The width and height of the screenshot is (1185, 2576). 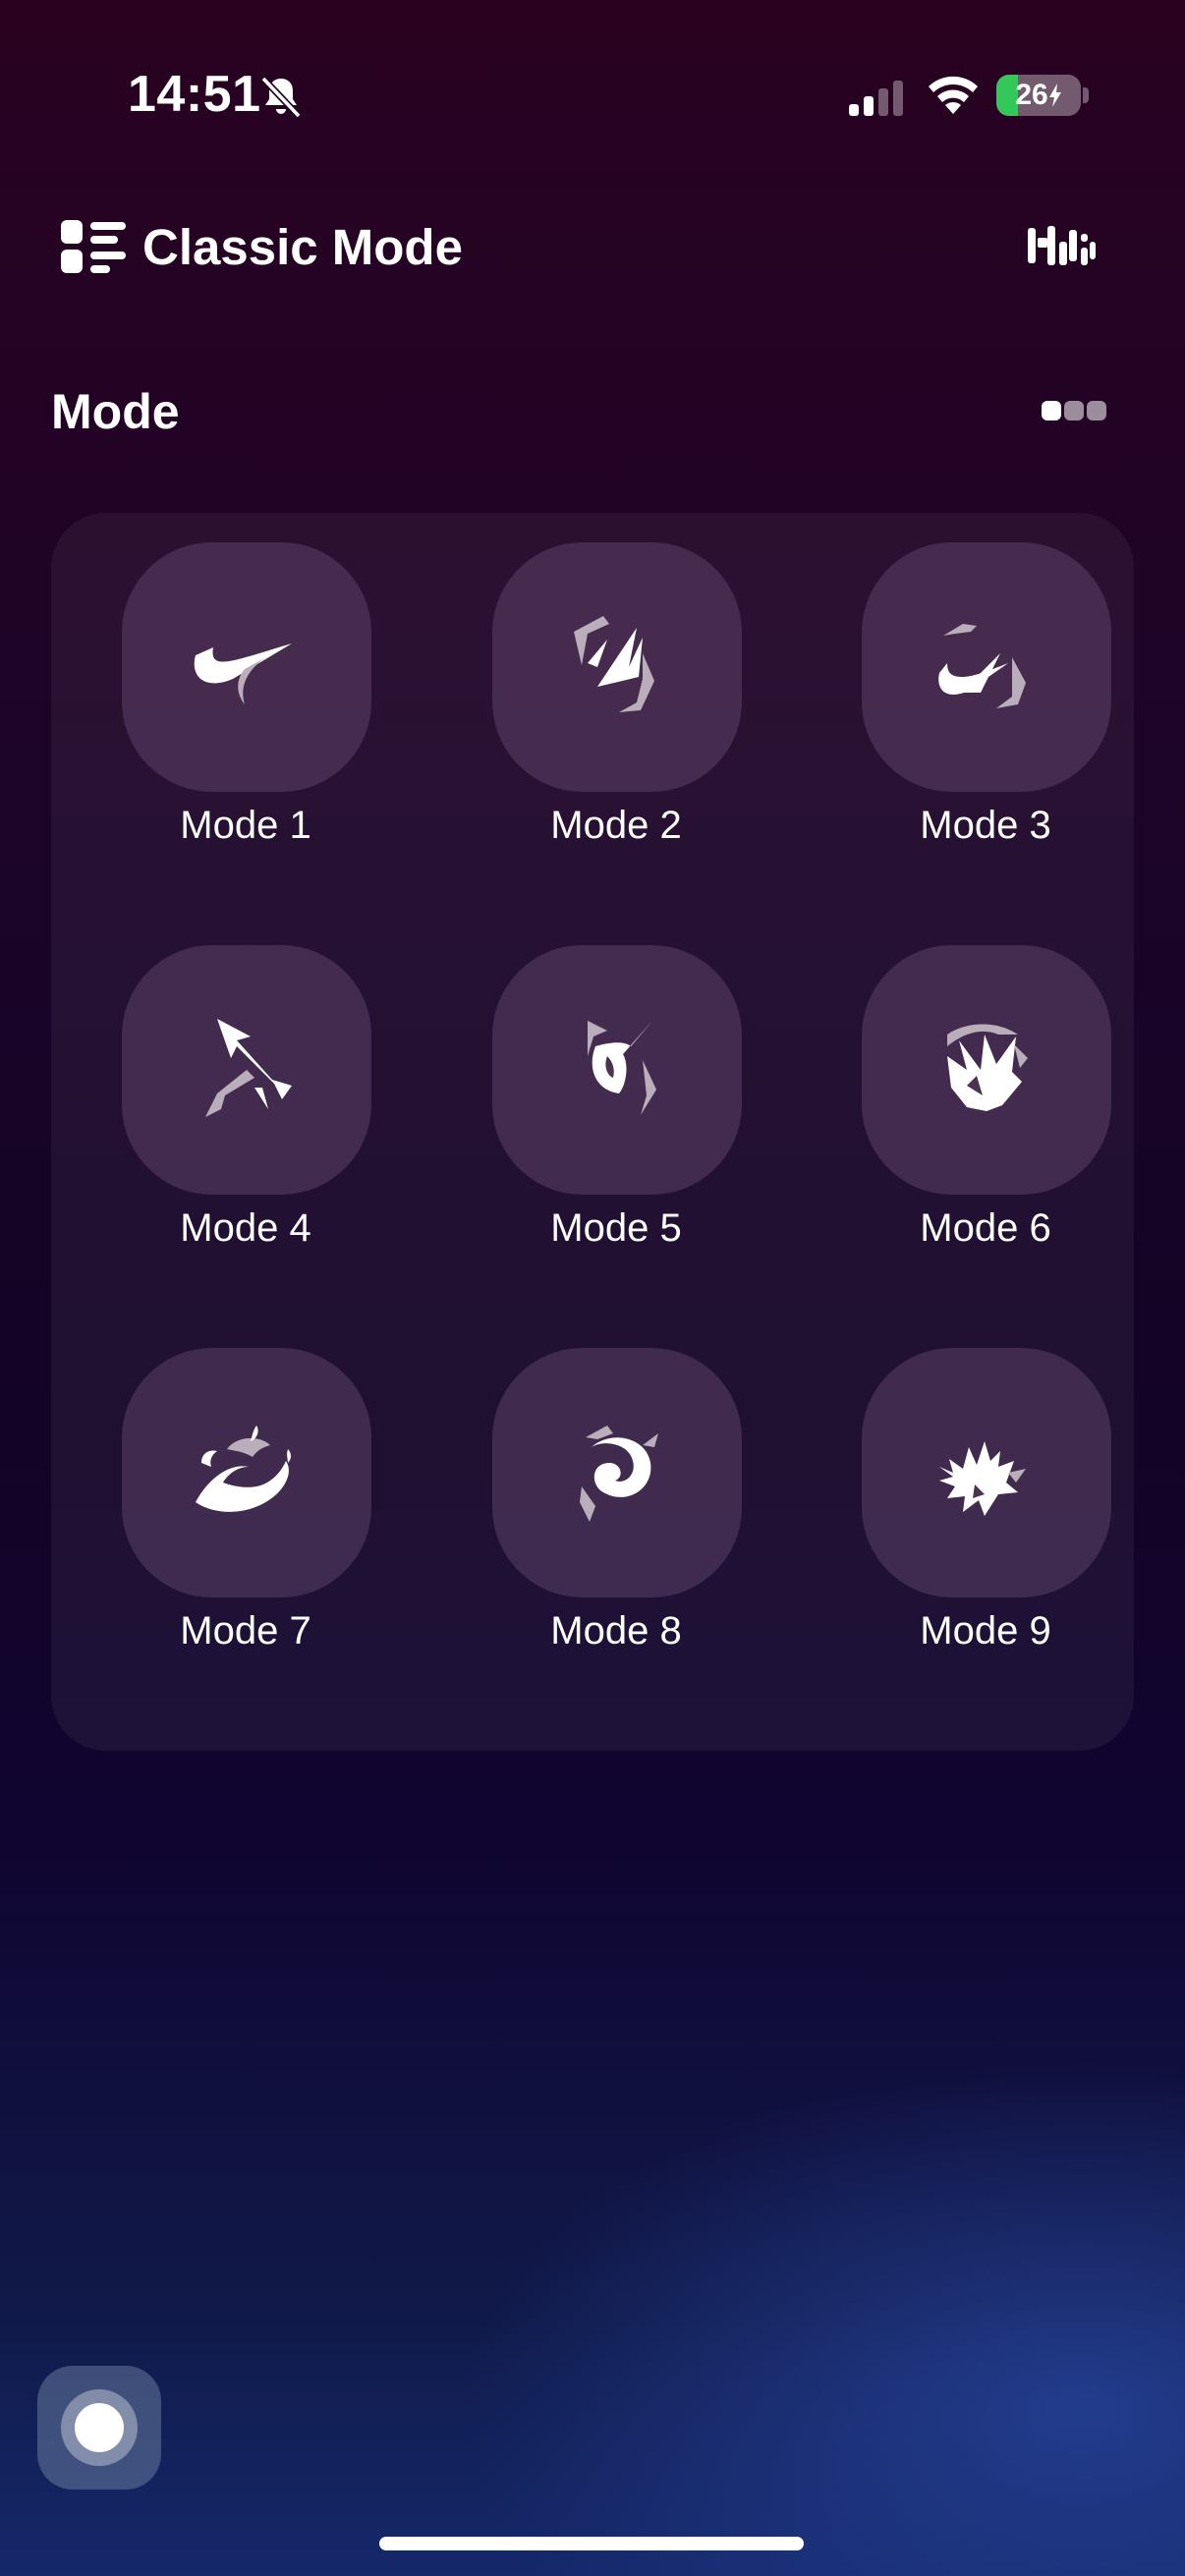 What do you see at coordinates (246, 1630) in the screenshot?
I see `mode-label: Mode 7` at bounding box center [246, 1630].